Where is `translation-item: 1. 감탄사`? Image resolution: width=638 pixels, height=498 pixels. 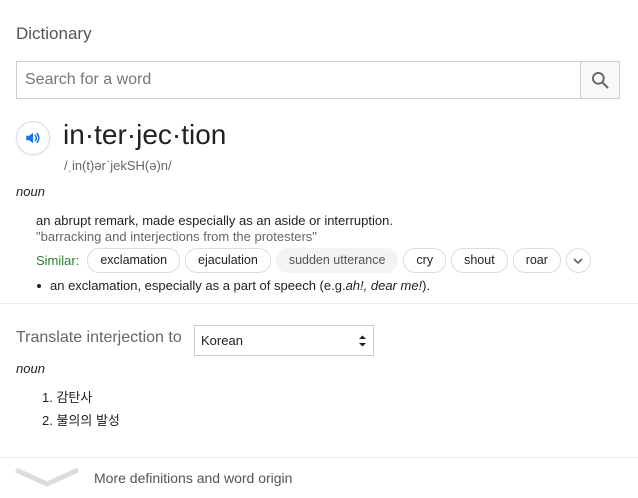
translation-item: 1. 감탄사 is located at coordinates (67, 397).